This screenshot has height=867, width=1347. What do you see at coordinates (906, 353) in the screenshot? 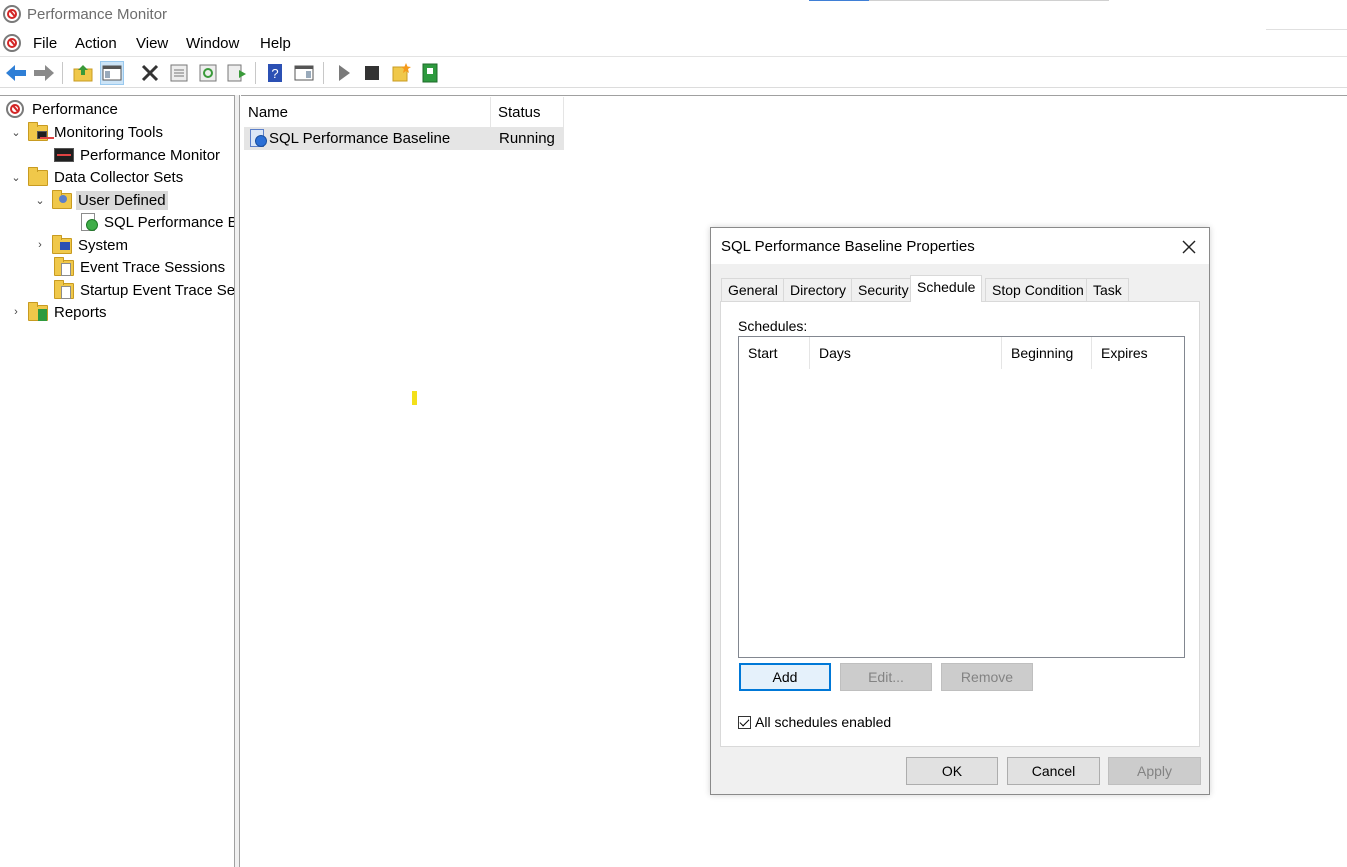
I see `column-header-days: Days` at bounding box center [906, 353].